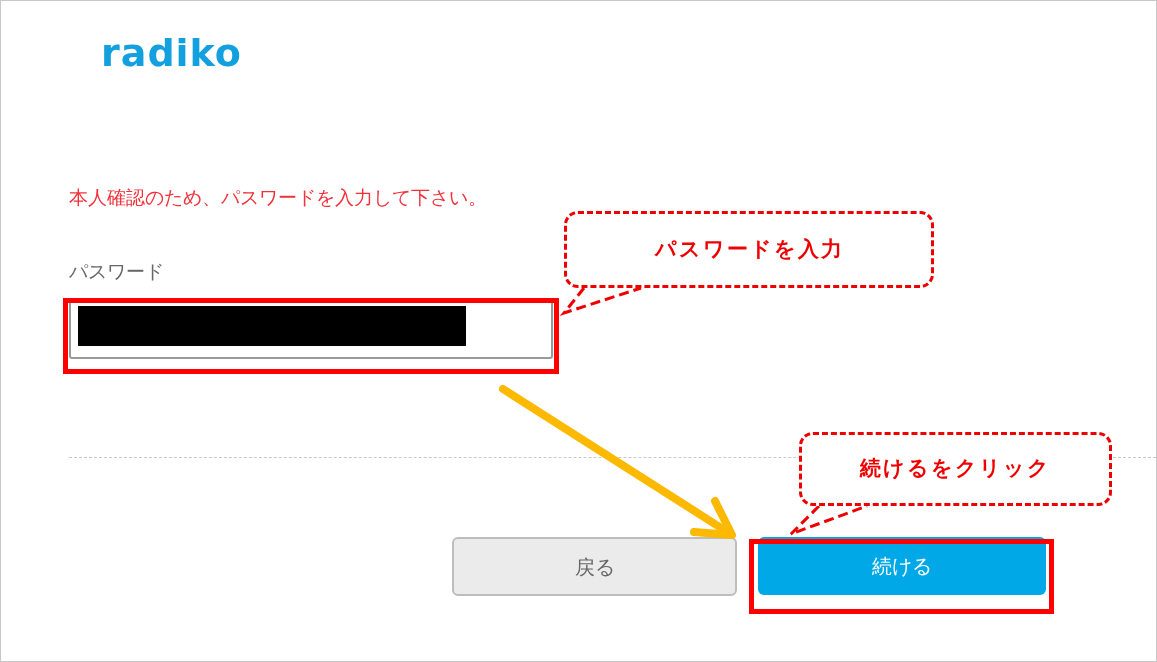 This screenshot has width=1157, height=662. What do you see at coordinates (594, 566) in the screenshot?
I see `back-button: 戻る` at bounding box center [594, 566].